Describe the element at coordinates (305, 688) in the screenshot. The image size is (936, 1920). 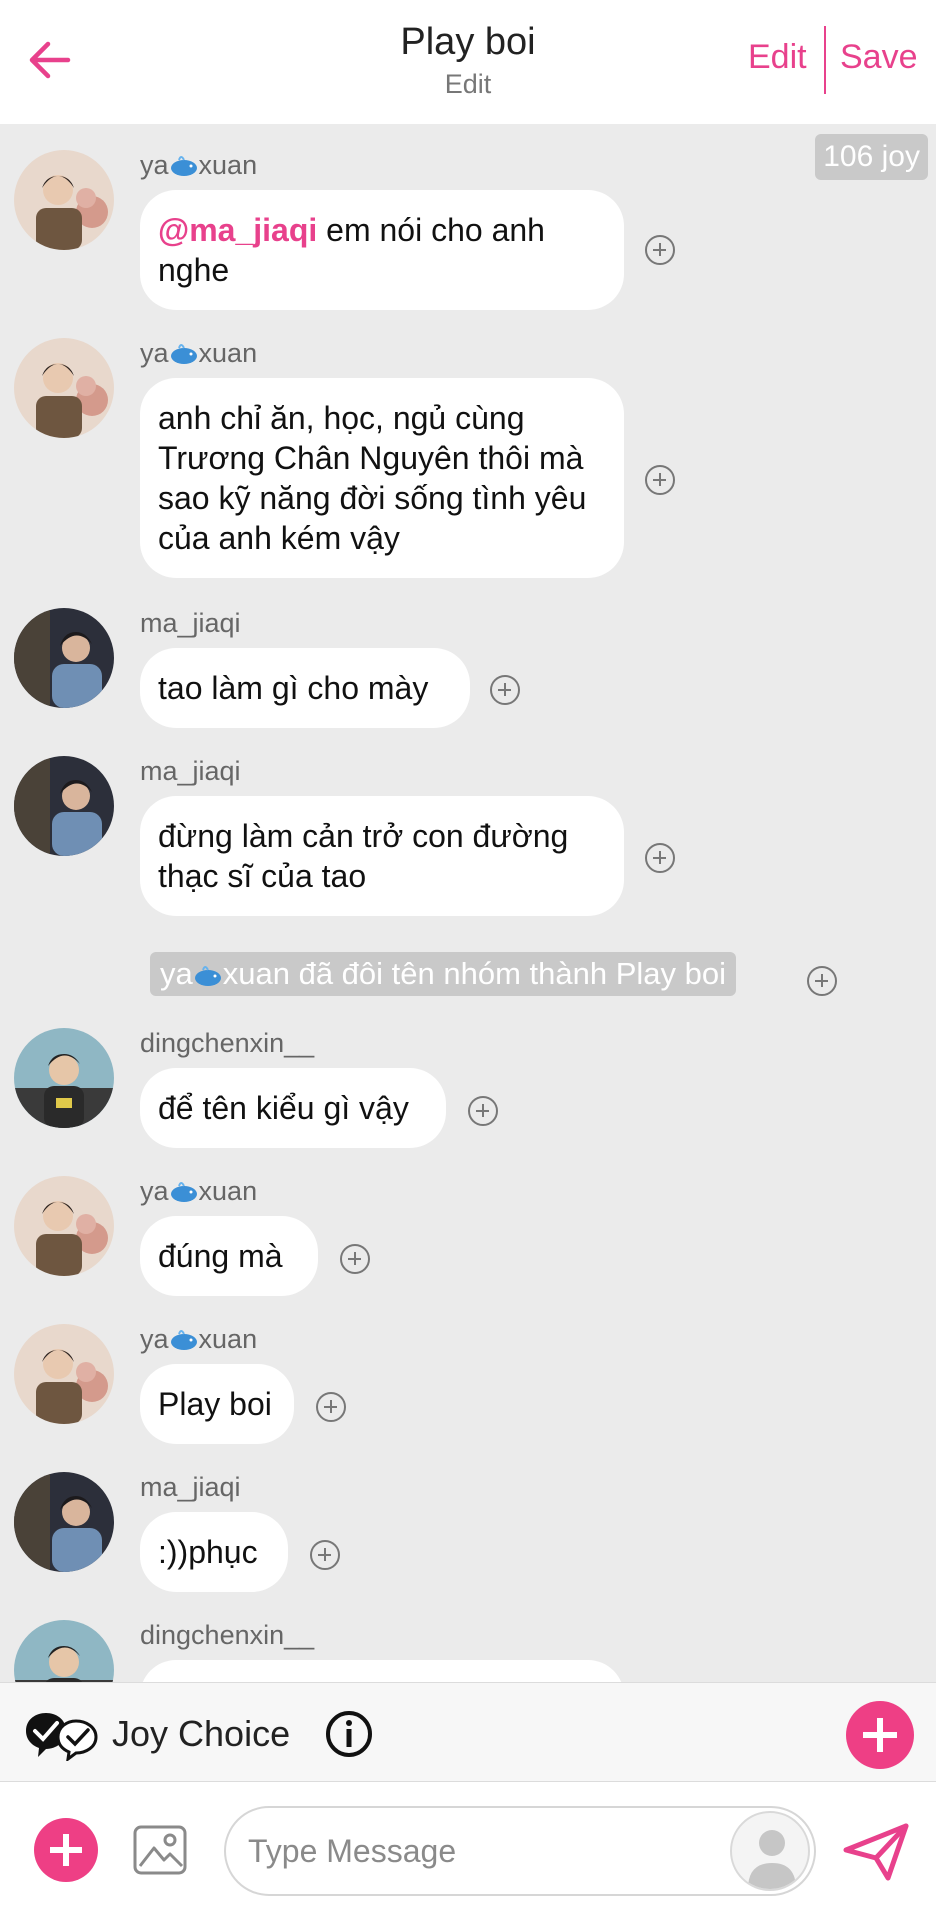
I see `message-bubble: tao làm gì cho mày` at that location.